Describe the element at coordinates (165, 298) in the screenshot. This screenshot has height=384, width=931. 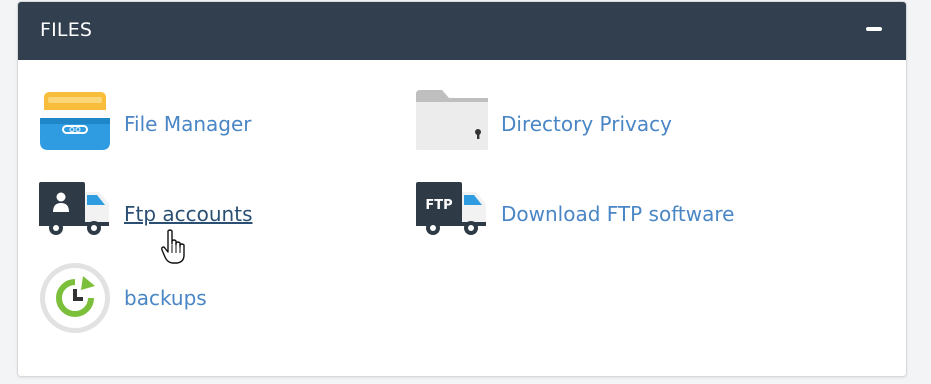
I see `backups-label: backups` at that location.